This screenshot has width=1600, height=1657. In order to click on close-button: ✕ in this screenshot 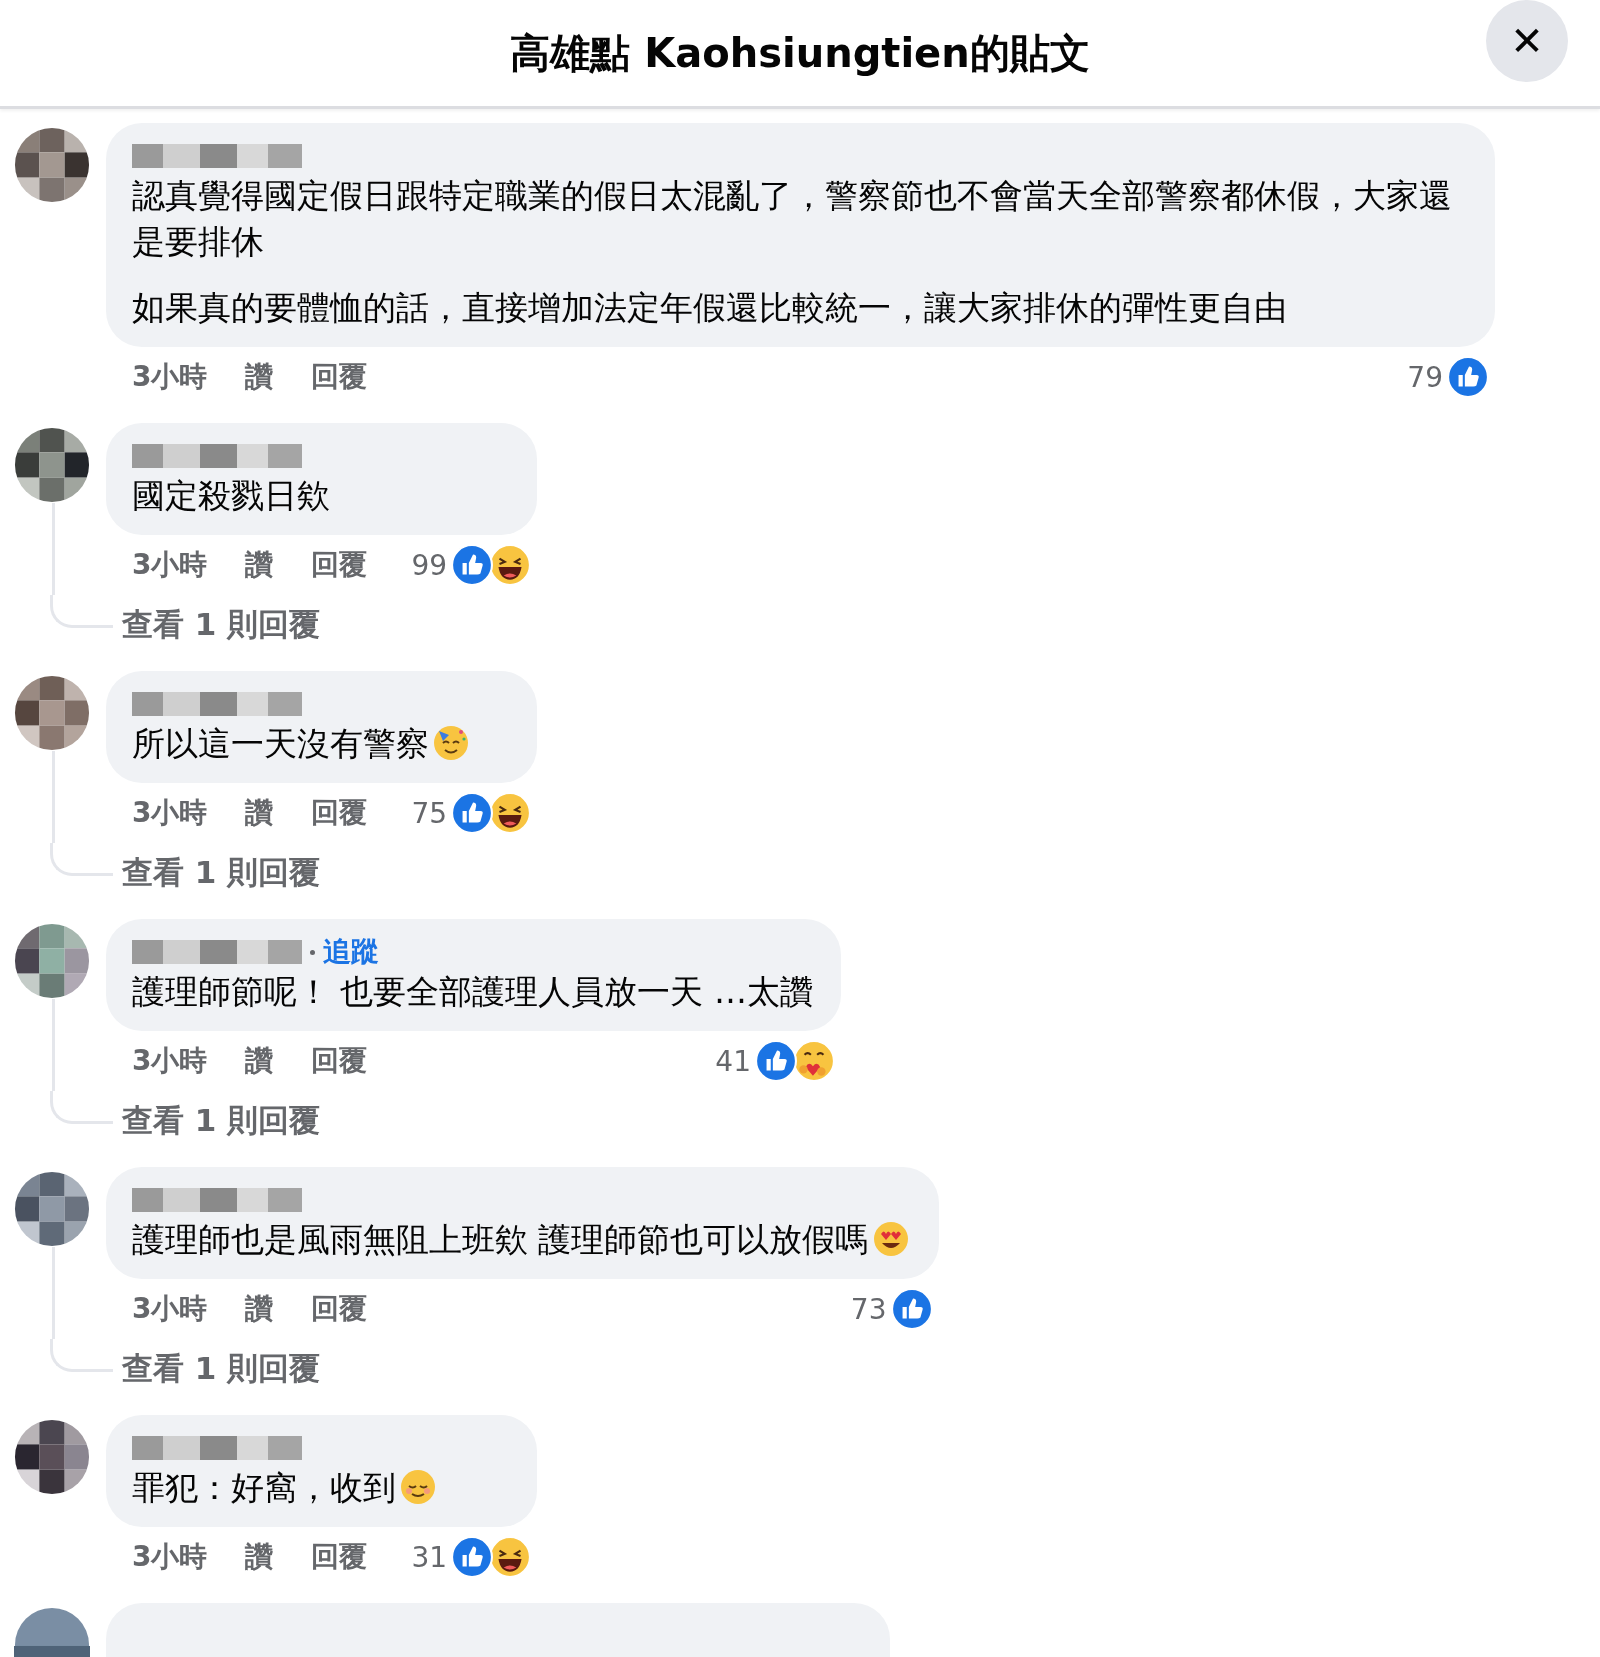, I will do `click(1527, 41)`.